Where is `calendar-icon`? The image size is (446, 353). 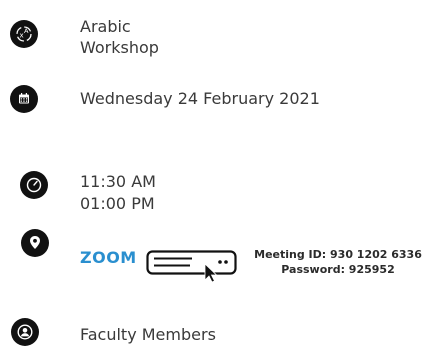 calendar-icon is located at coordinates (24, 99).